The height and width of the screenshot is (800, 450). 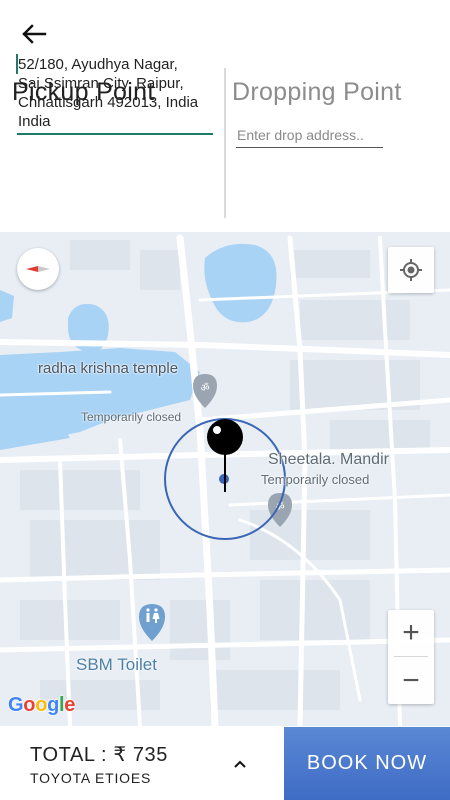 I want to click on text-cursor, so click(x=17, y=64).